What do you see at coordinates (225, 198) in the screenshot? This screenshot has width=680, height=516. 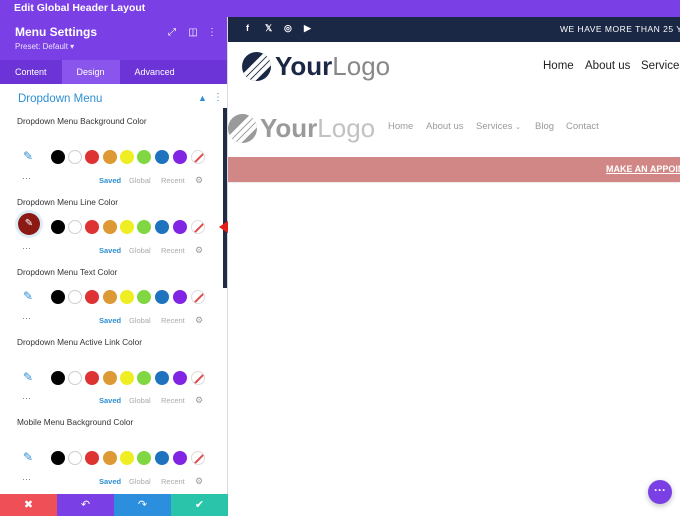 I see `panel-scrollbar` at bounding box center [225, 198].